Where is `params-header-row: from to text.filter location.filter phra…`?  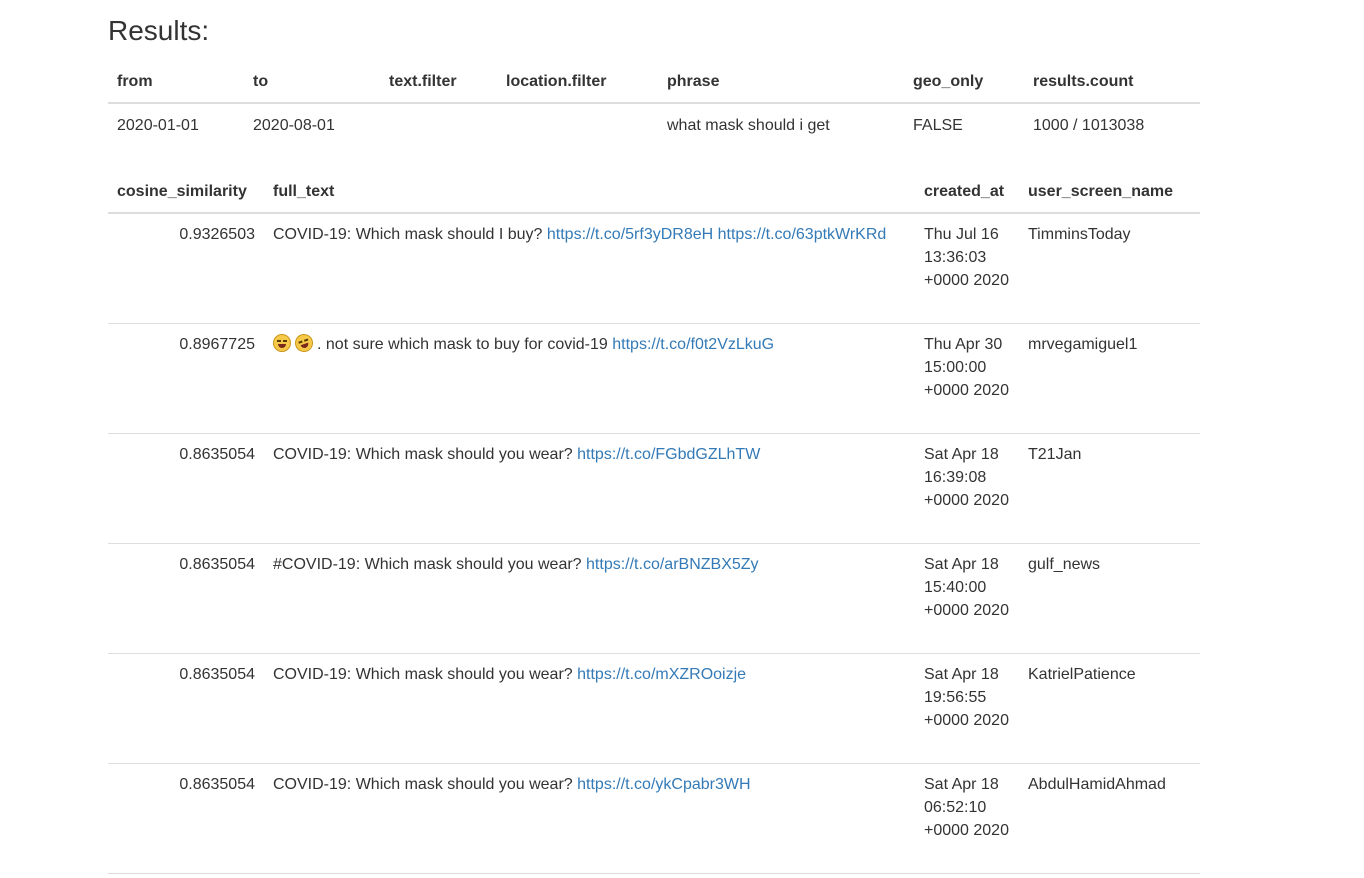
params-header-row: from to text.filter location.filter phra… is located at coordinates (654, 80).